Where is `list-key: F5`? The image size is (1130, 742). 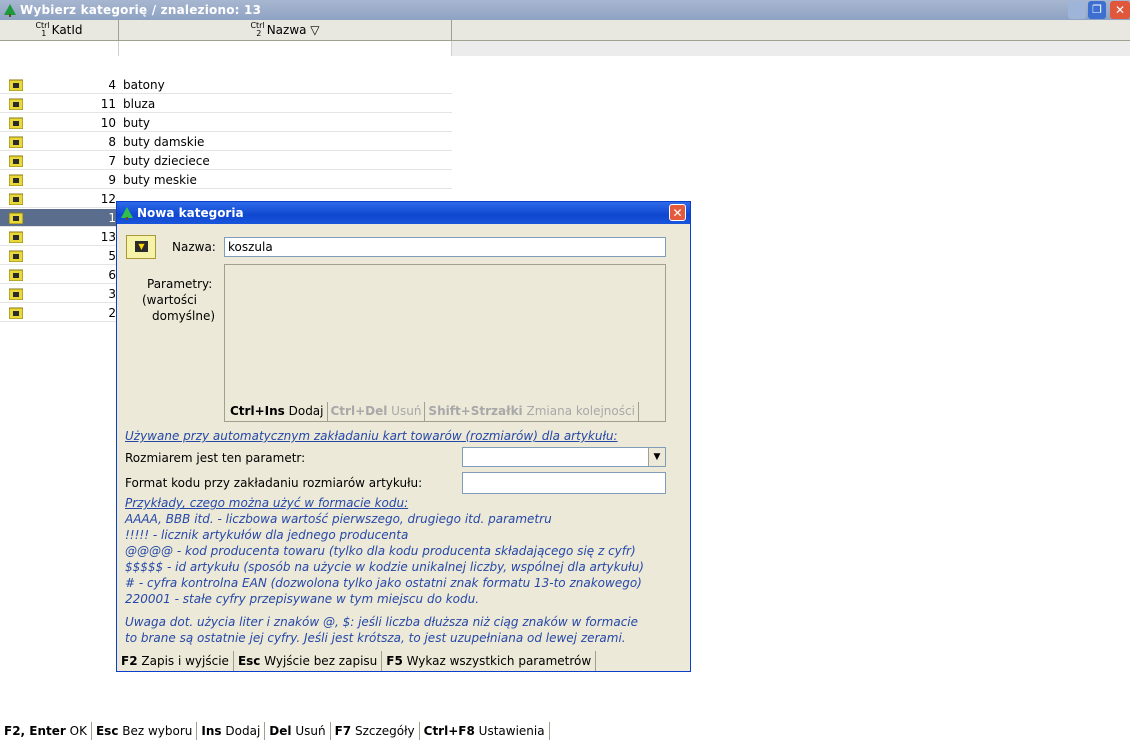 list-key: F5 is located at coordinates (394, 661).